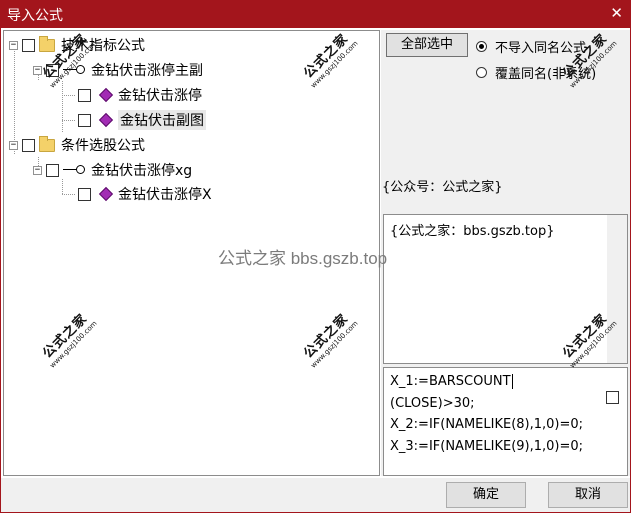  I want to click on radio-overwrite: 覆盖同名(非系统), so click(536, 72).